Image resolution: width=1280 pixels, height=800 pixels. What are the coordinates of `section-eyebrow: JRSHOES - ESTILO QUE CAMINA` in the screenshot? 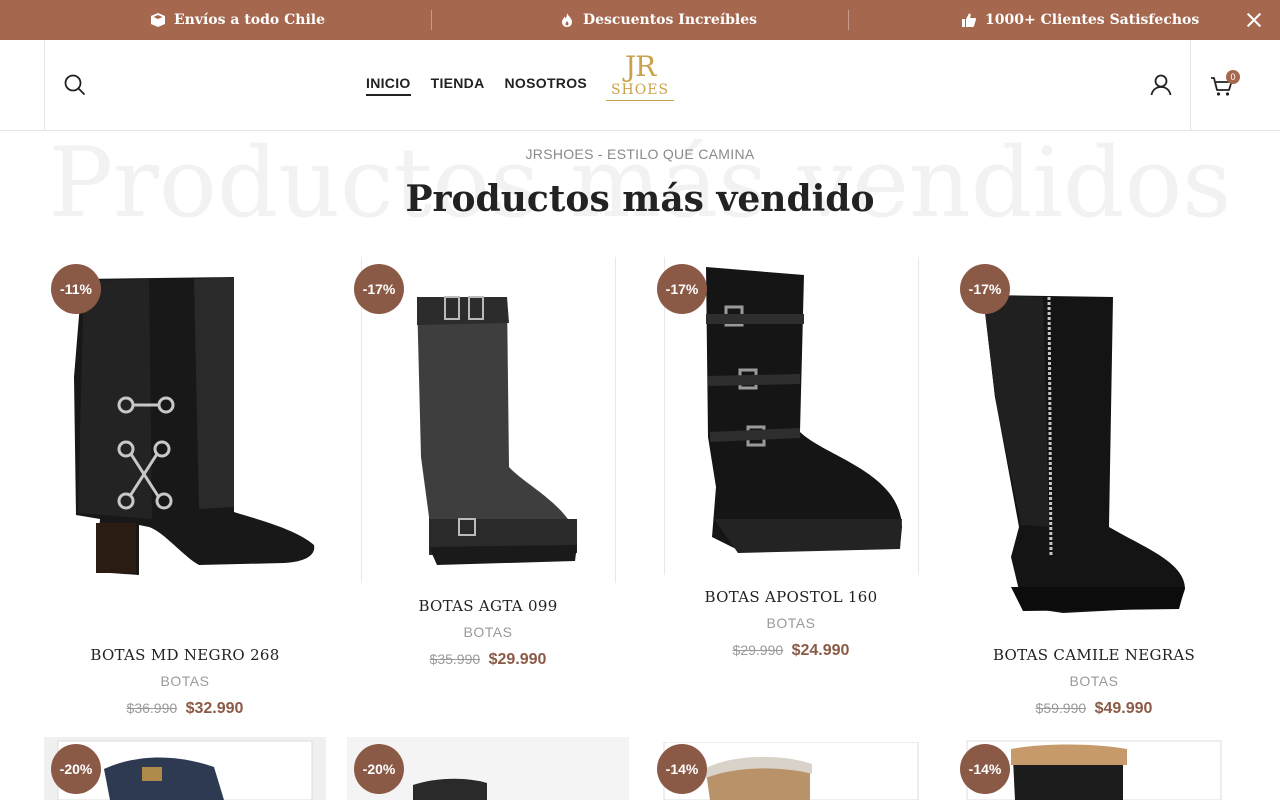 It's located at (640, 154).